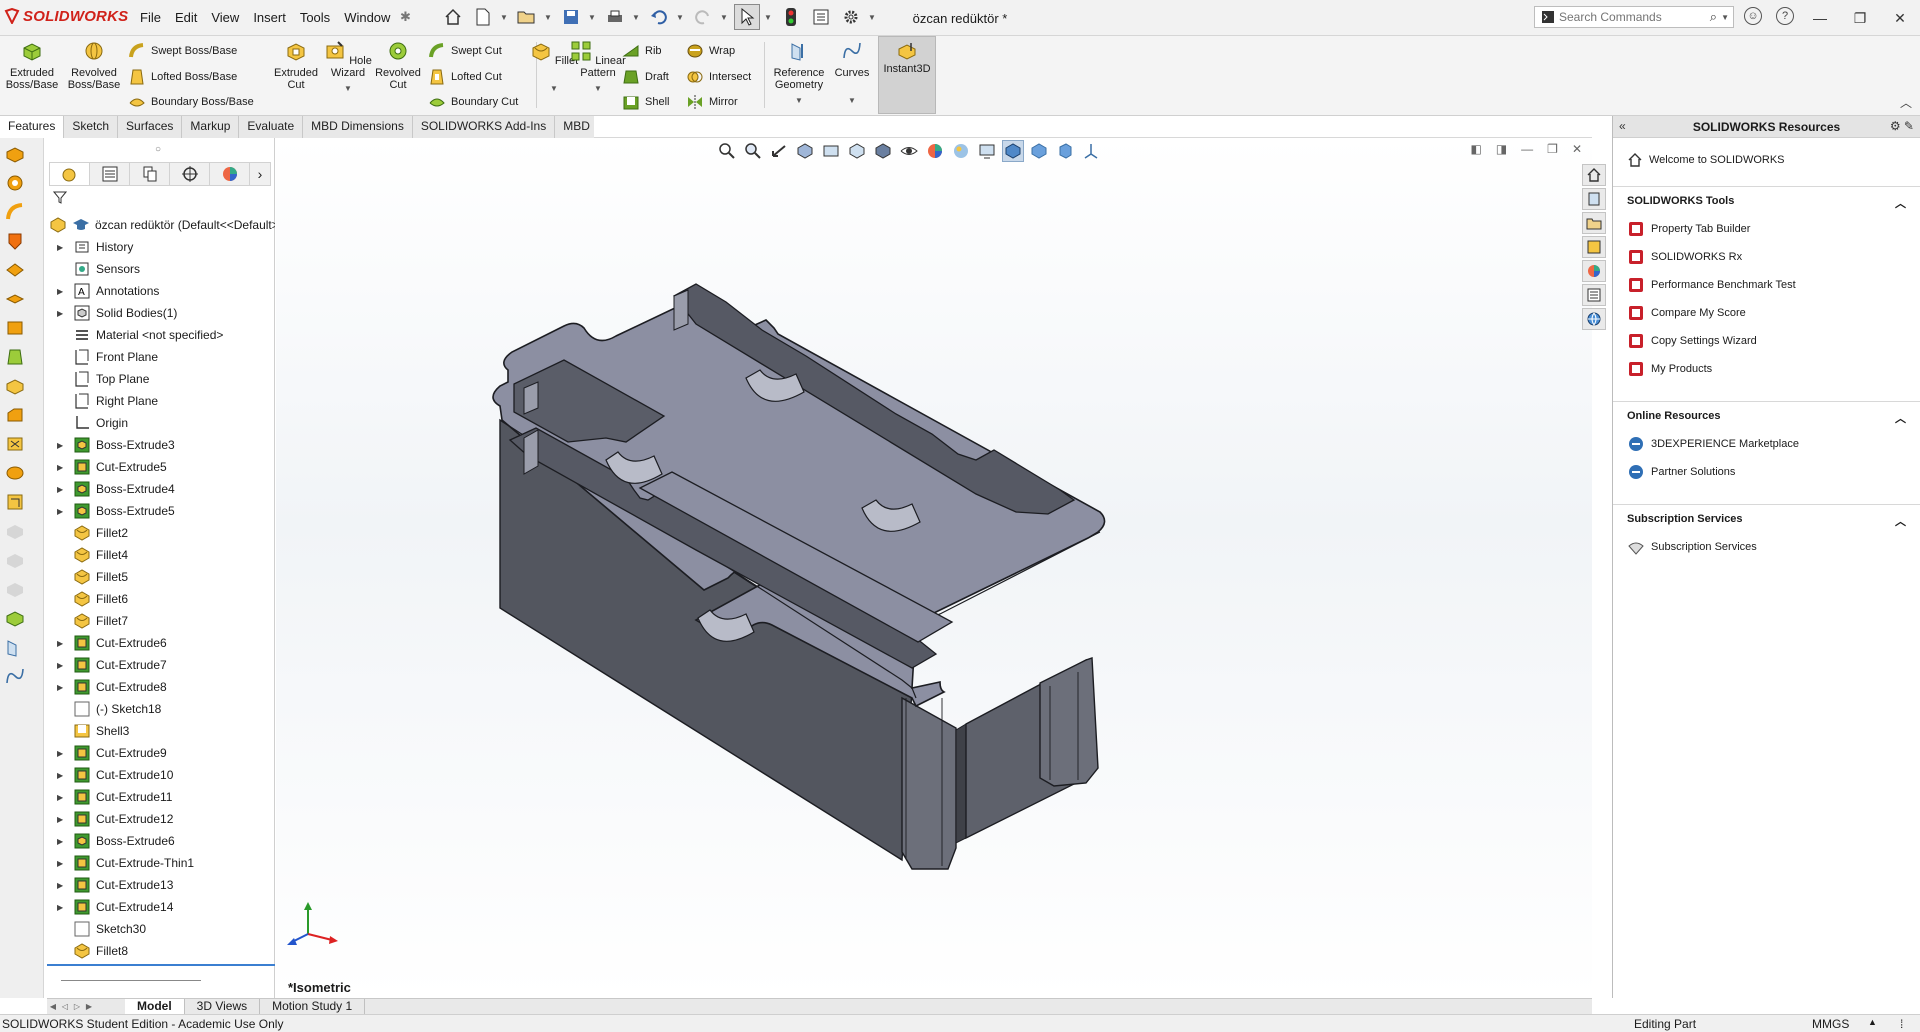 The width and height of the screenshot is (1920, 1032). What do you see at coordinates (1766, 444) in the screenshot?
I see `task-pane-link: 3DEXPERIENCE Marketplace` at bounding box center [1766, 444].